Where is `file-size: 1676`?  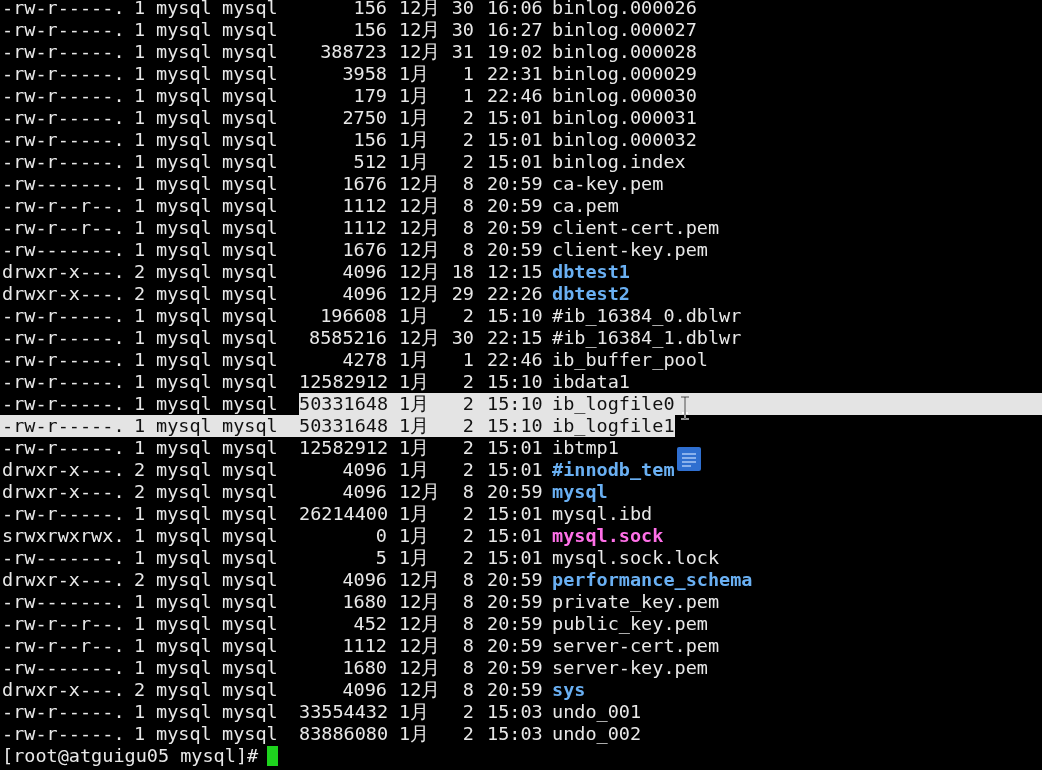
file-size: 1676 is located at coordinates (364, 184).